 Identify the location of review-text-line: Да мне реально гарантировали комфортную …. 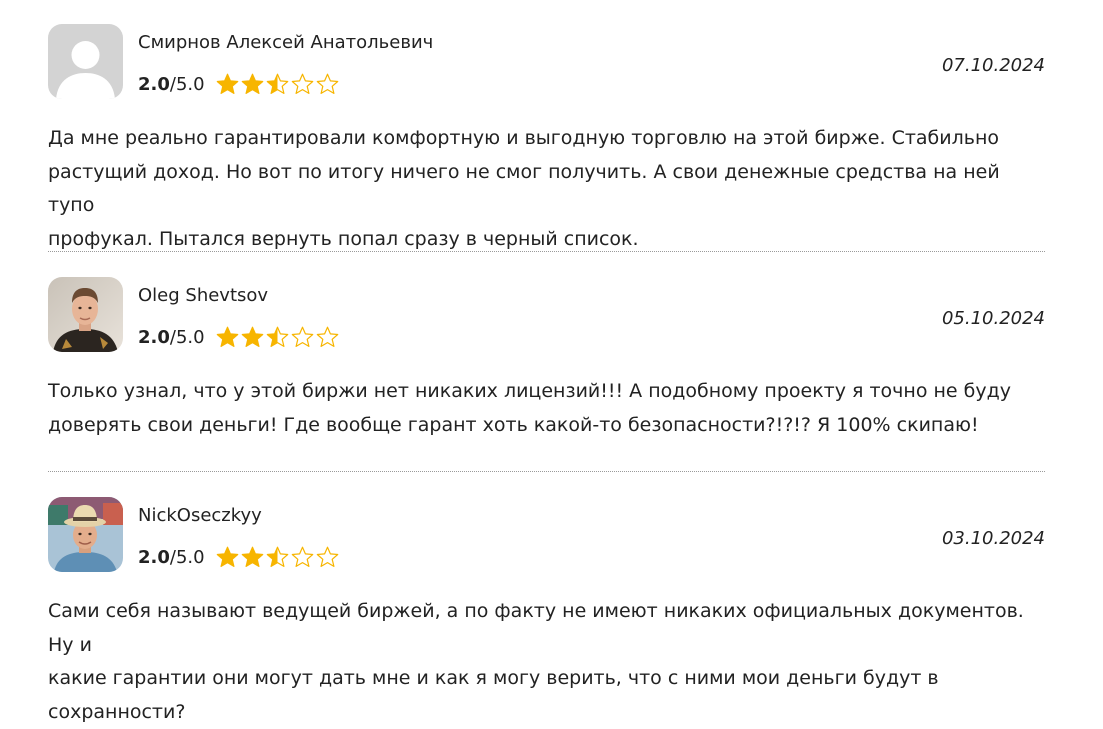
(524, 138).